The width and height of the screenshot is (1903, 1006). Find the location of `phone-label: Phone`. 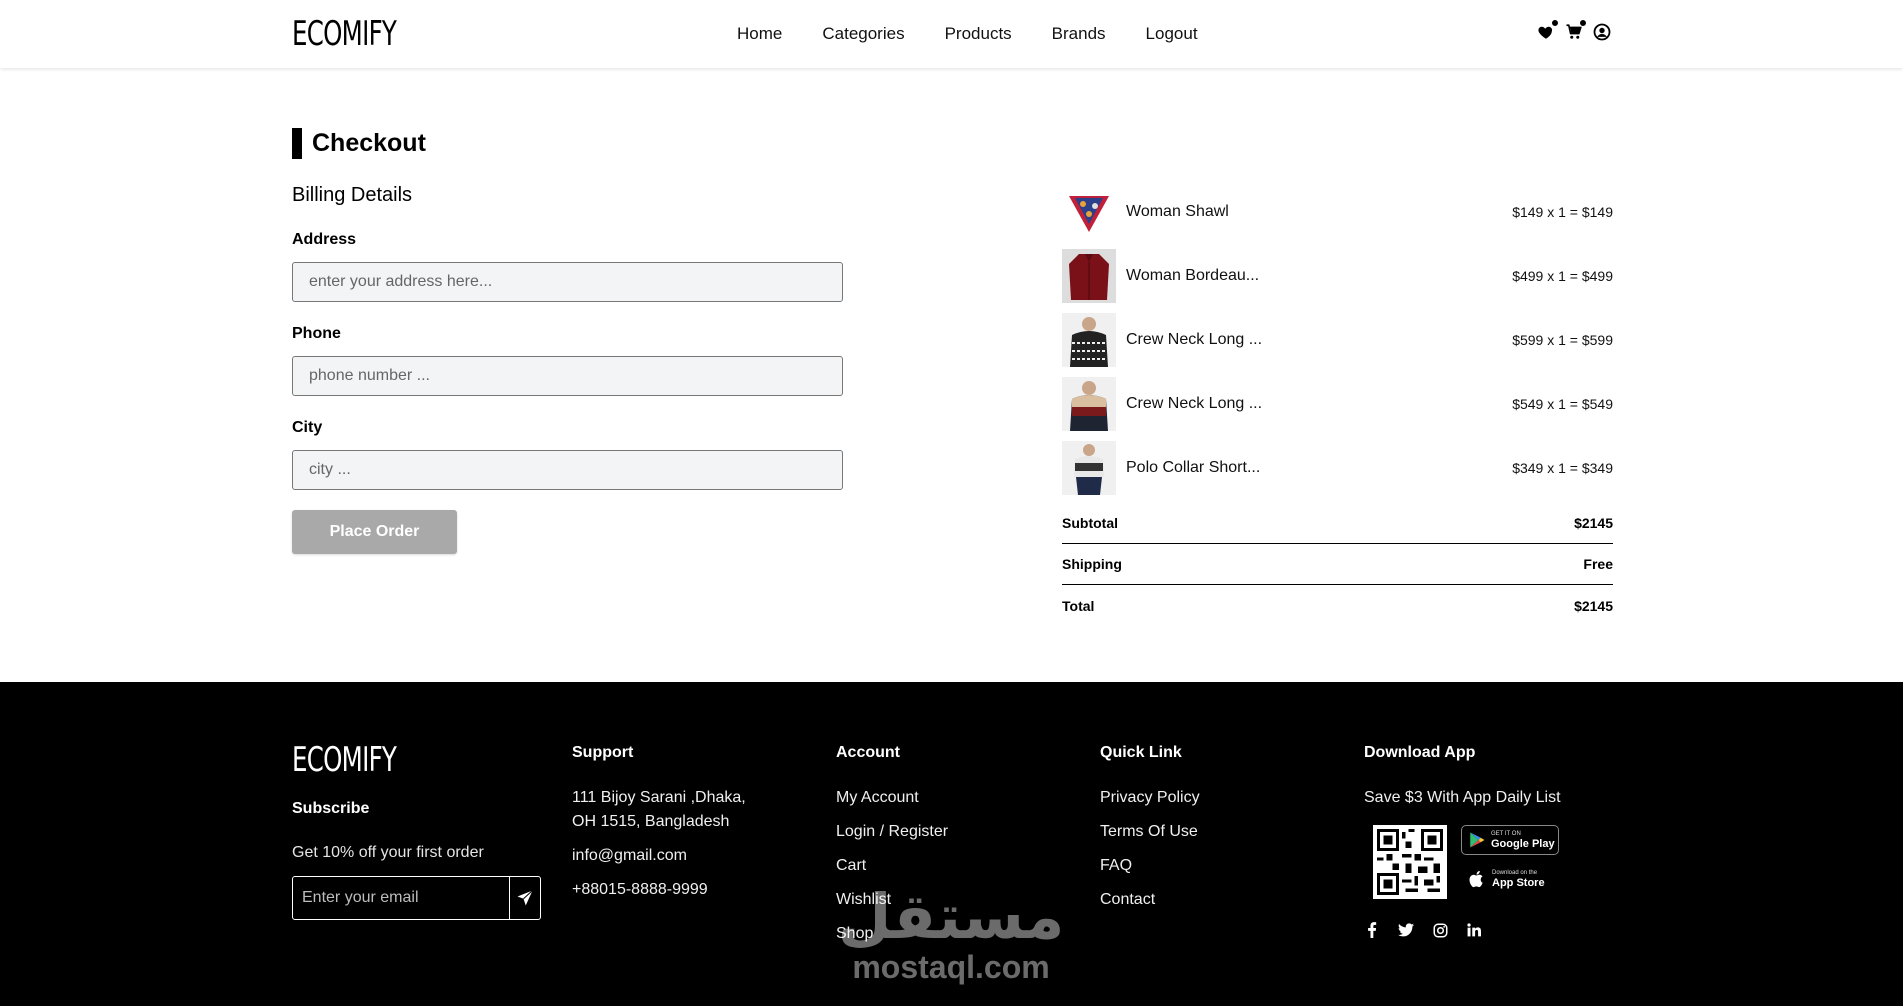

phone-label: Phone is located at coordinates (316, 333).